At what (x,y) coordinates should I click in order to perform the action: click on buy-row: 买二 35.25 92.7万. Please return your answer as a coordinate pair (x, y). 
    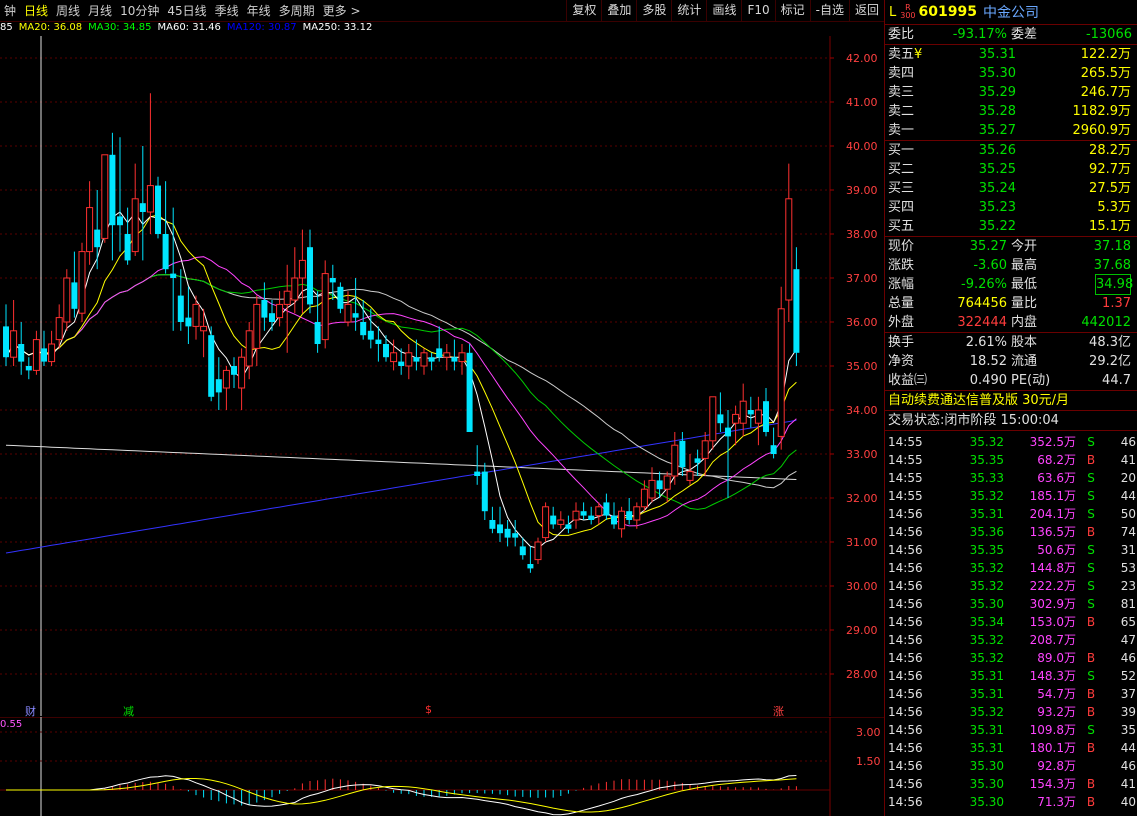
    Looking at the image, I should click on (1011, 169).